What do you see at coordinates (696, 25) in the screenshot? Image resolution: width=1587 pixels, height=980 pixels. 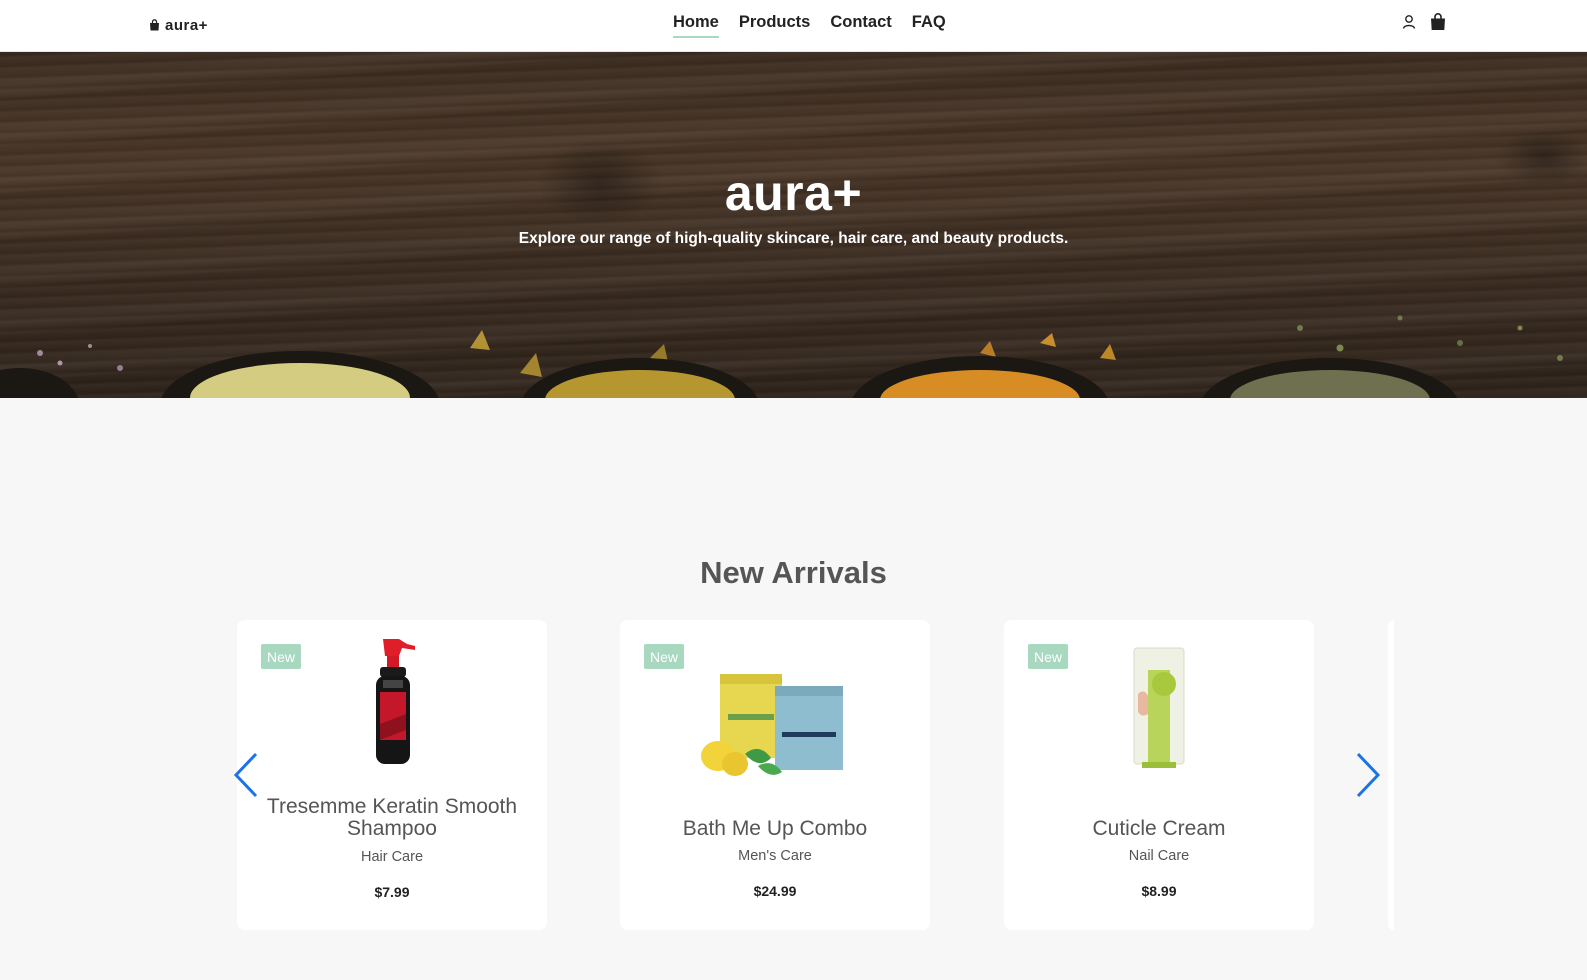 I see `nav-home: Home` at bounding box center [696, 25].